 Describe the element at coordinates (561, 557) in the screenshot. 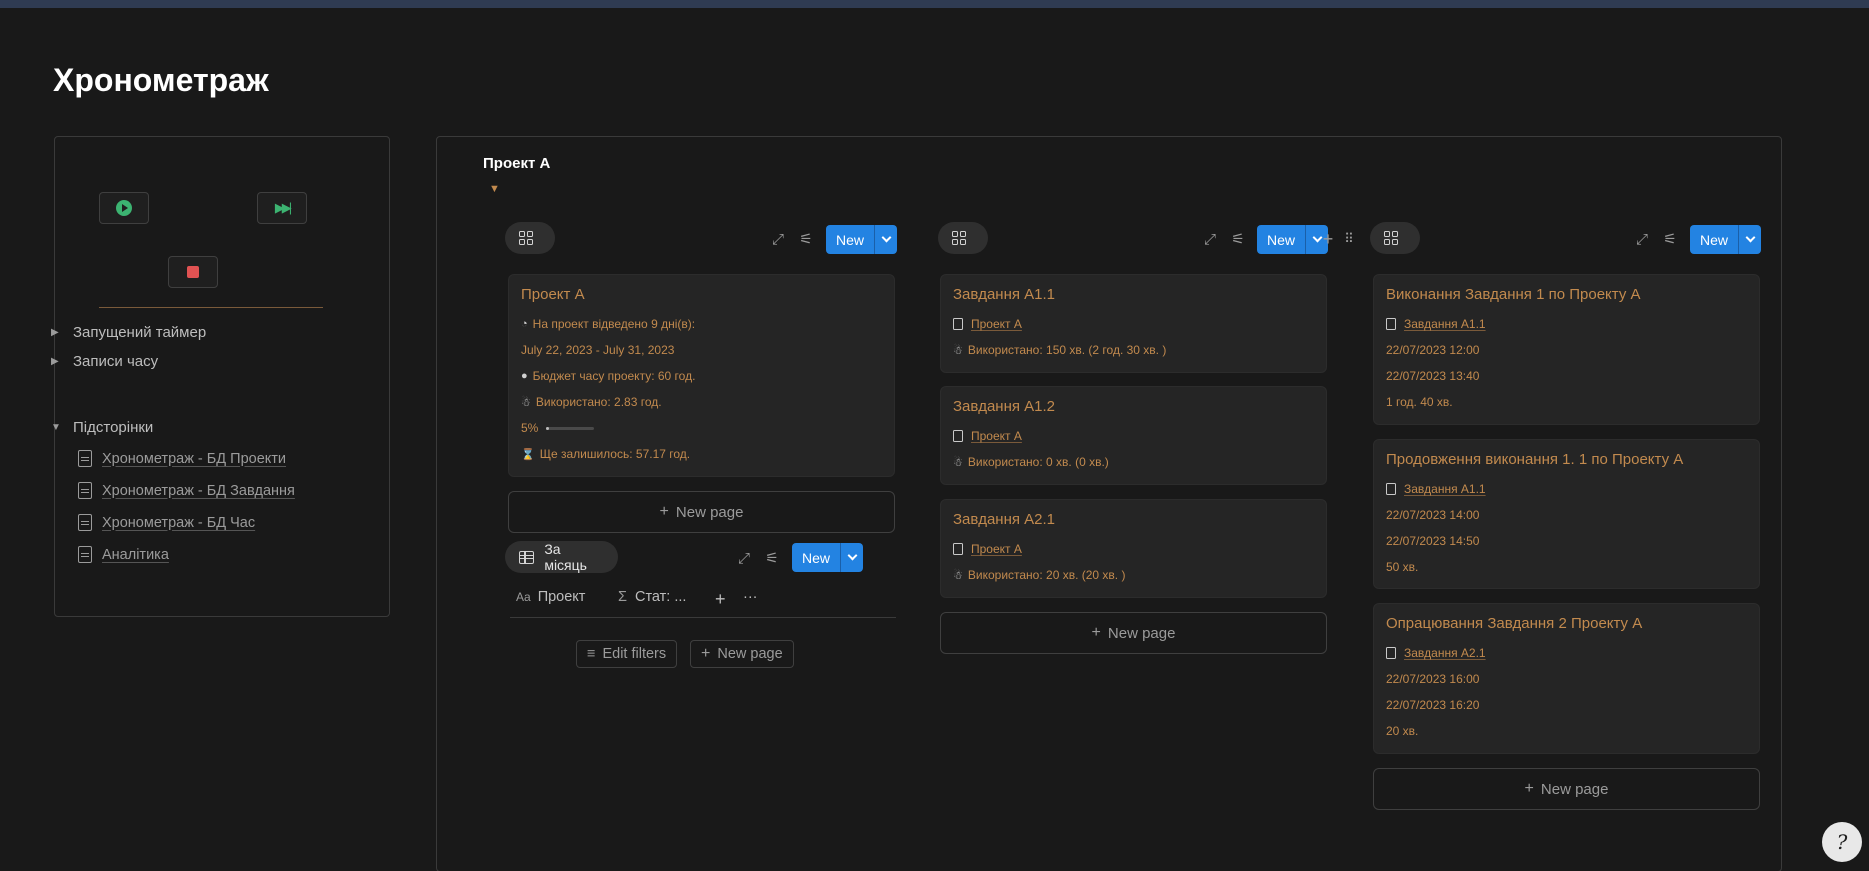

I see `monthly-view-button: За місяць` at that location.